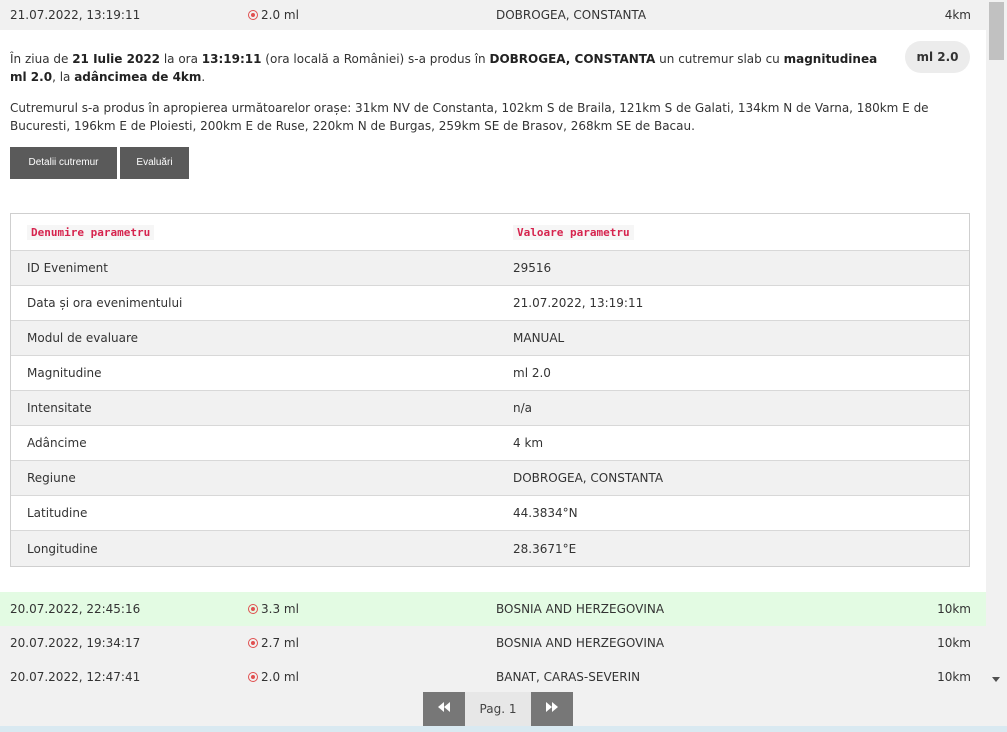 Image resolution: width=1007 pixels, height=732 pixels. Describe the element at coordinates (57, 513) in the screenshot. I see `param-name: Latitudine` at that location.